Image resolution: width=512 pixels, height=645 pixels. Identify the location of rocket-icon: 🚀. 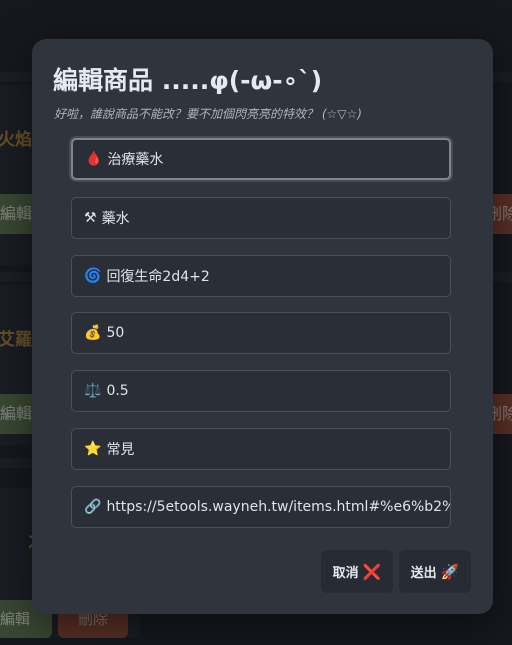
(450, 572).